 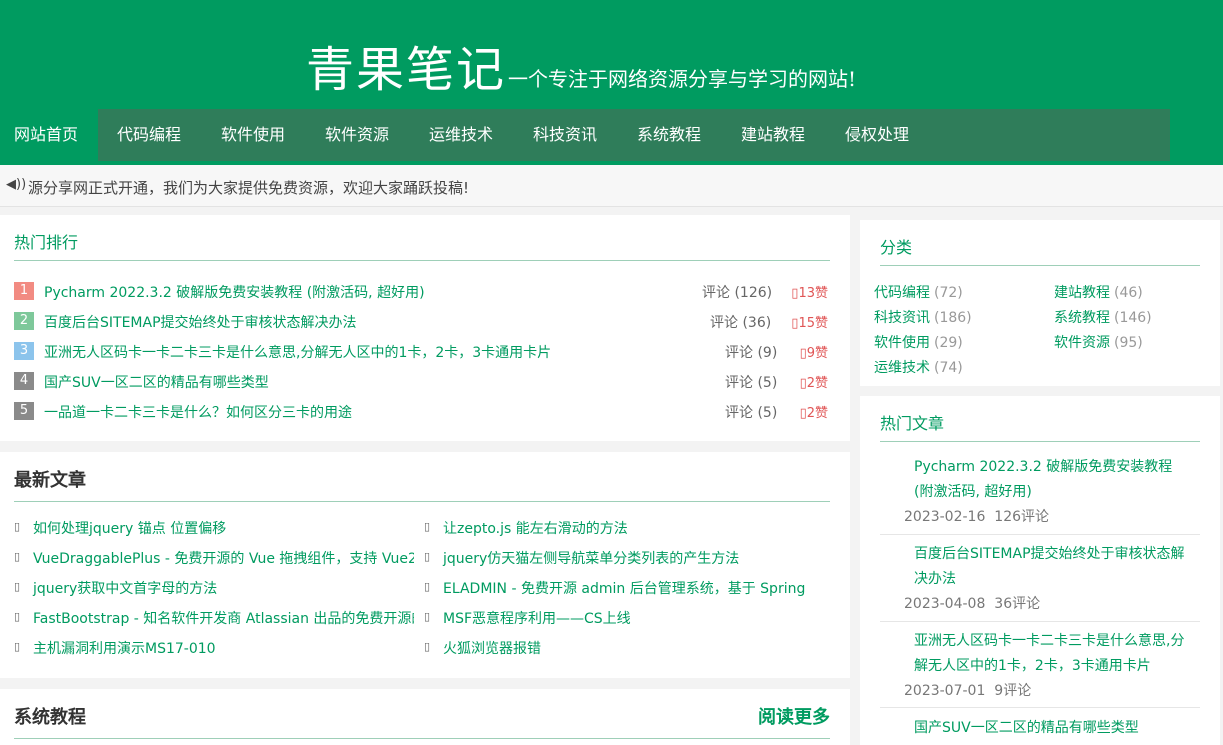 I want to click on article-link: MSF恶意程序利用——CS上线, so click(x=537, y=618).